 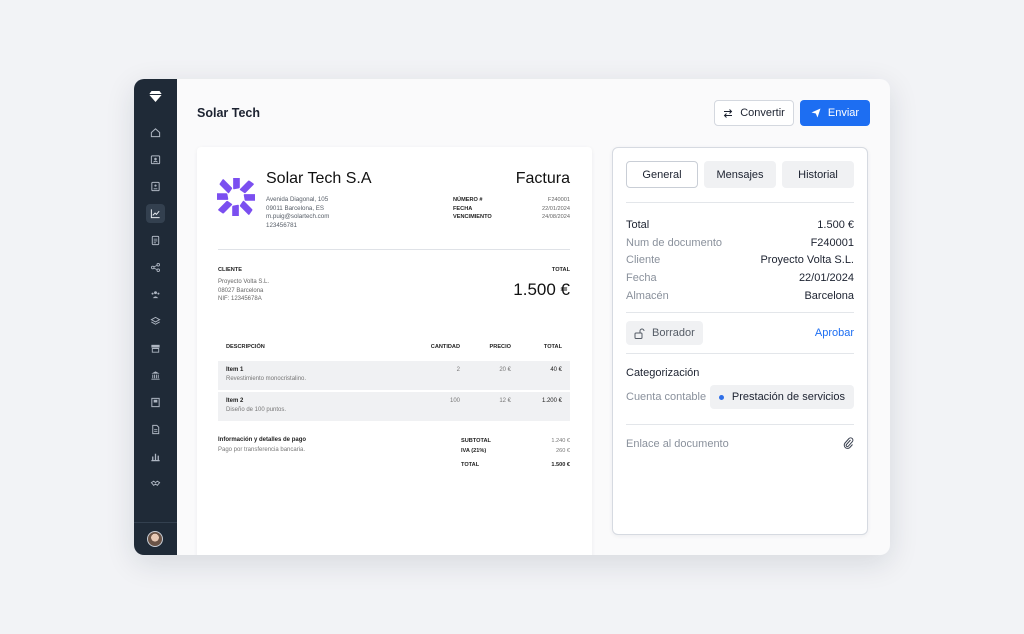 I want to click on item-total: 1.200 €, so click(x=551, y=401).